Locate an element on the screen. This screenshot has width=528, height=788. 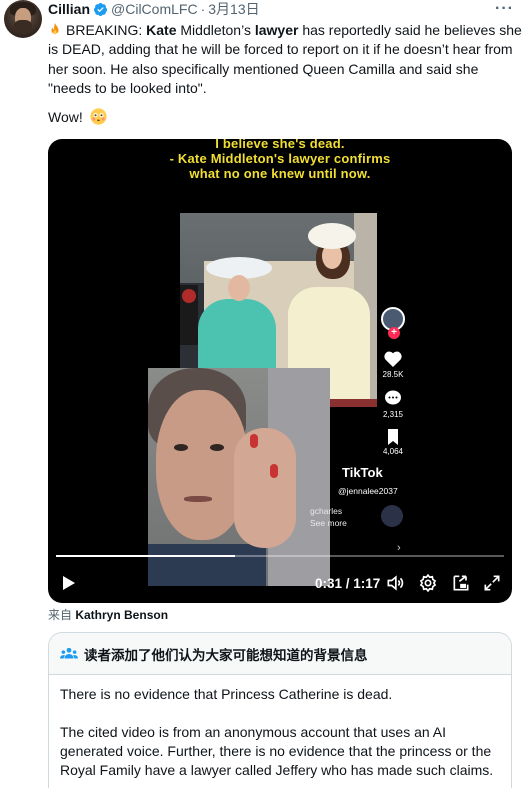
tiktok-see-more: See more is located at coordinates (328, 523).